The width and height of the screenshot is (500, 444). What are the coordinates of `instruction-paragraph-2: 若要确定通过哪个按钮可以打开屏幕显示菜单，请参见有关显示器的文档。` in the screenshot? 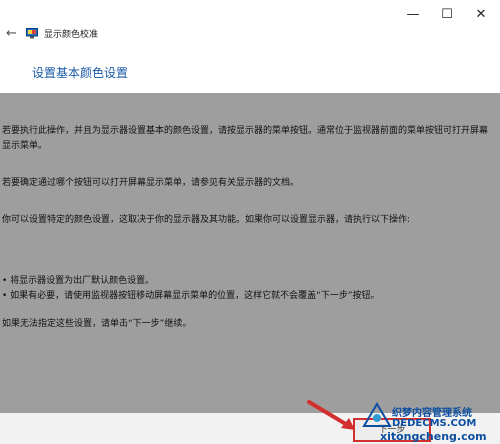 It's located at (151, 183).